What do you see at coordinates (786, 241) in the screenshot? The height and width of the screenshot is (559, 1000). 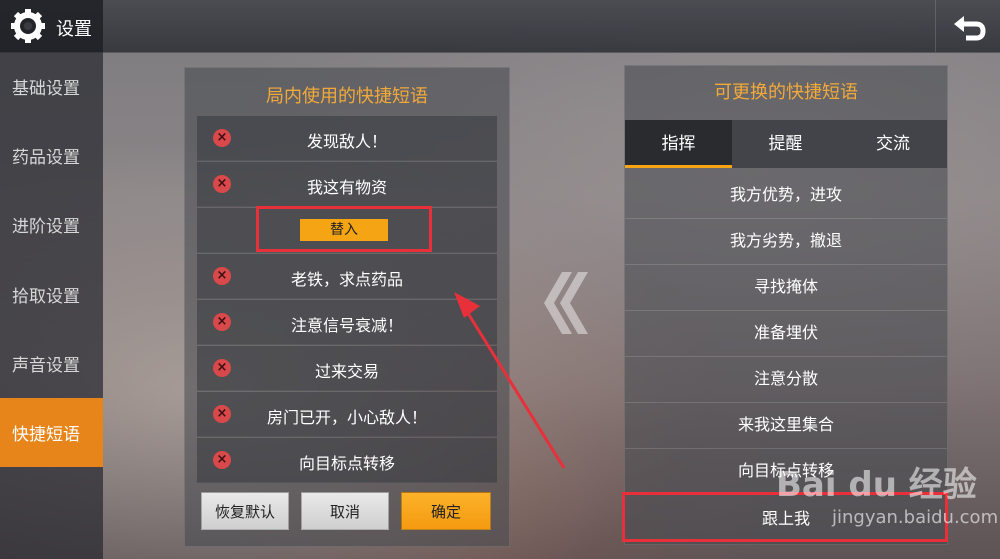 I see `list-item: 我方劣势，撤退` at bounding box center [786, 241].